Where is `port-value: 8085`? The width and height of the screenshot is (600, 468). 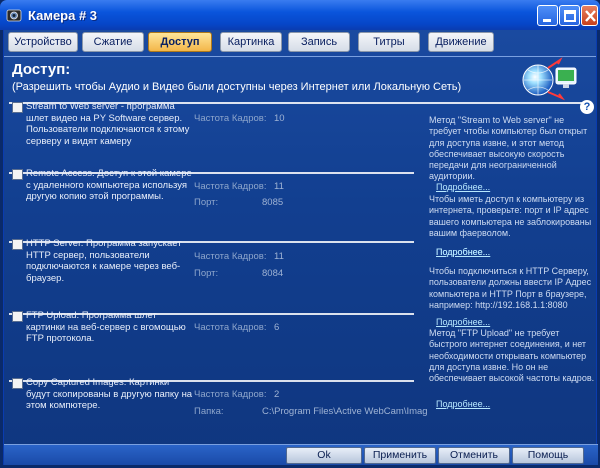 port-value: 8085 is located at coordinates (272, 202).